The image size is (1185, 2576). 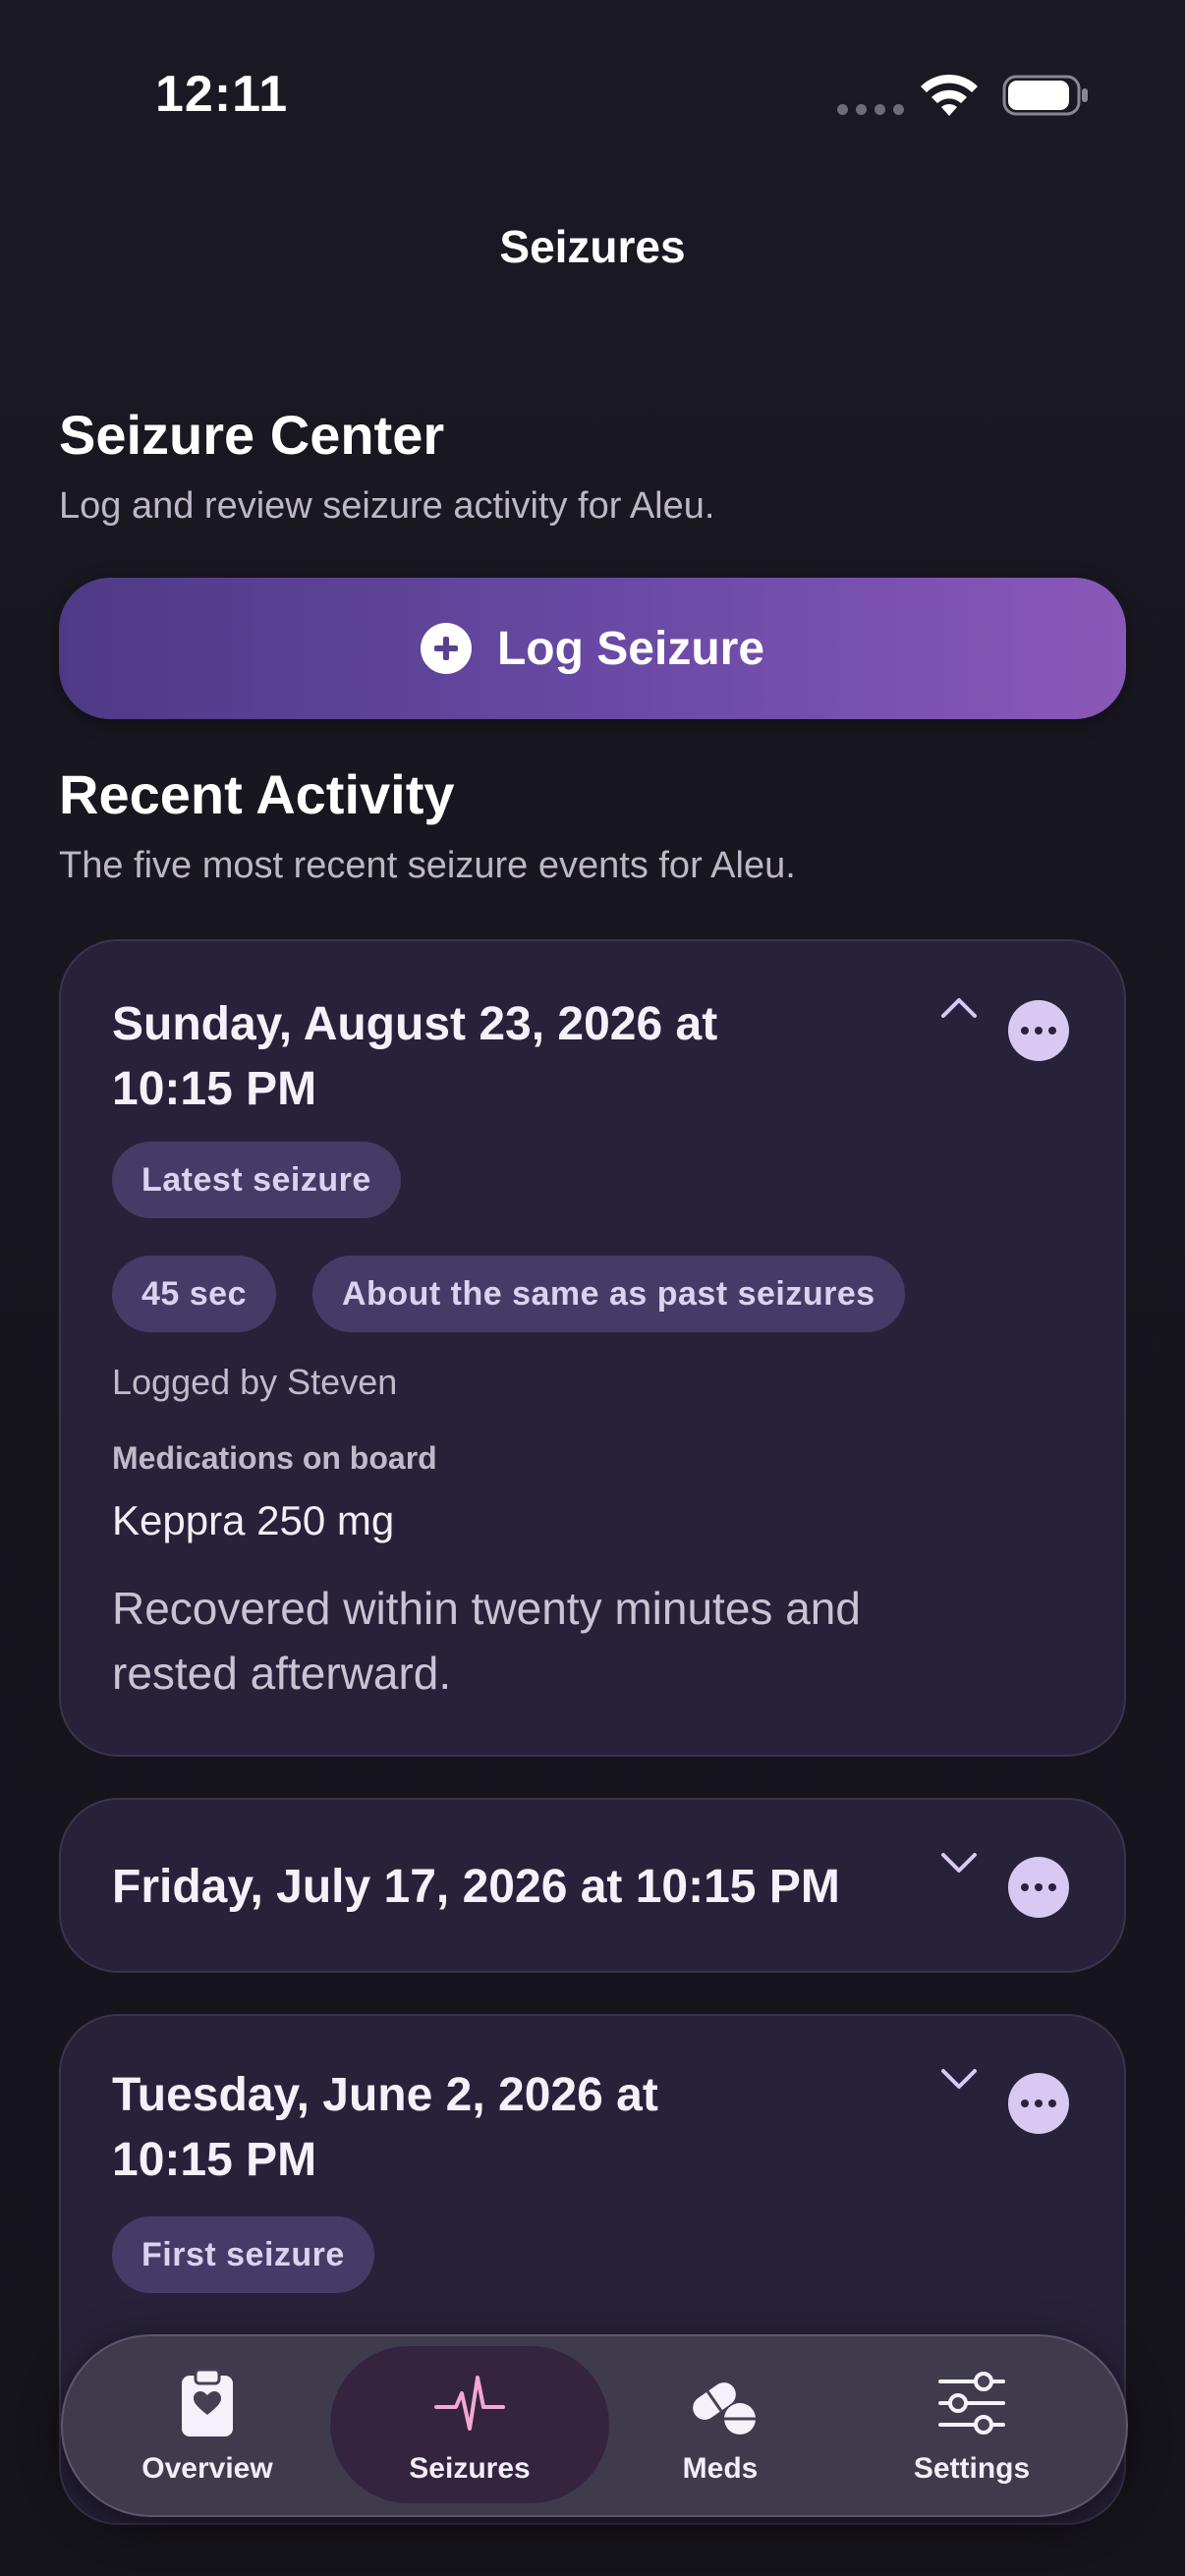 What do you see at coordinates (608, 1294) in the screenshot?
I see `comparison-badge: About the same as past seizures` at bounding box center [608, 1294].